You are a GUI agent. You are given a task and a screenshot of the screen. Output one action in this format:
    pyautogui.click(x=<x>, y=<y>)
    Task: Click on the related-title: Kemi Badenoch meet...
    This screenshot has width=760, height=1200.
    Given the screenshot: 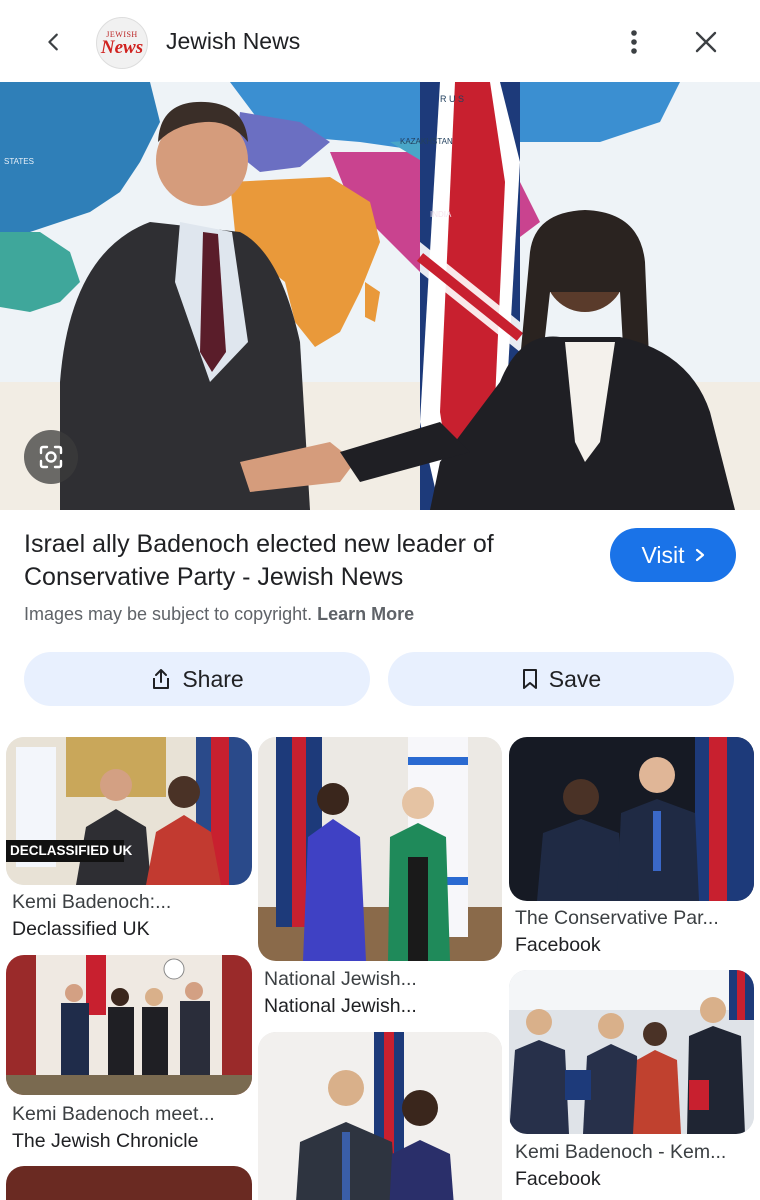 What is the action you would take?
    pyautogui.click(x=113, y=1114)
    